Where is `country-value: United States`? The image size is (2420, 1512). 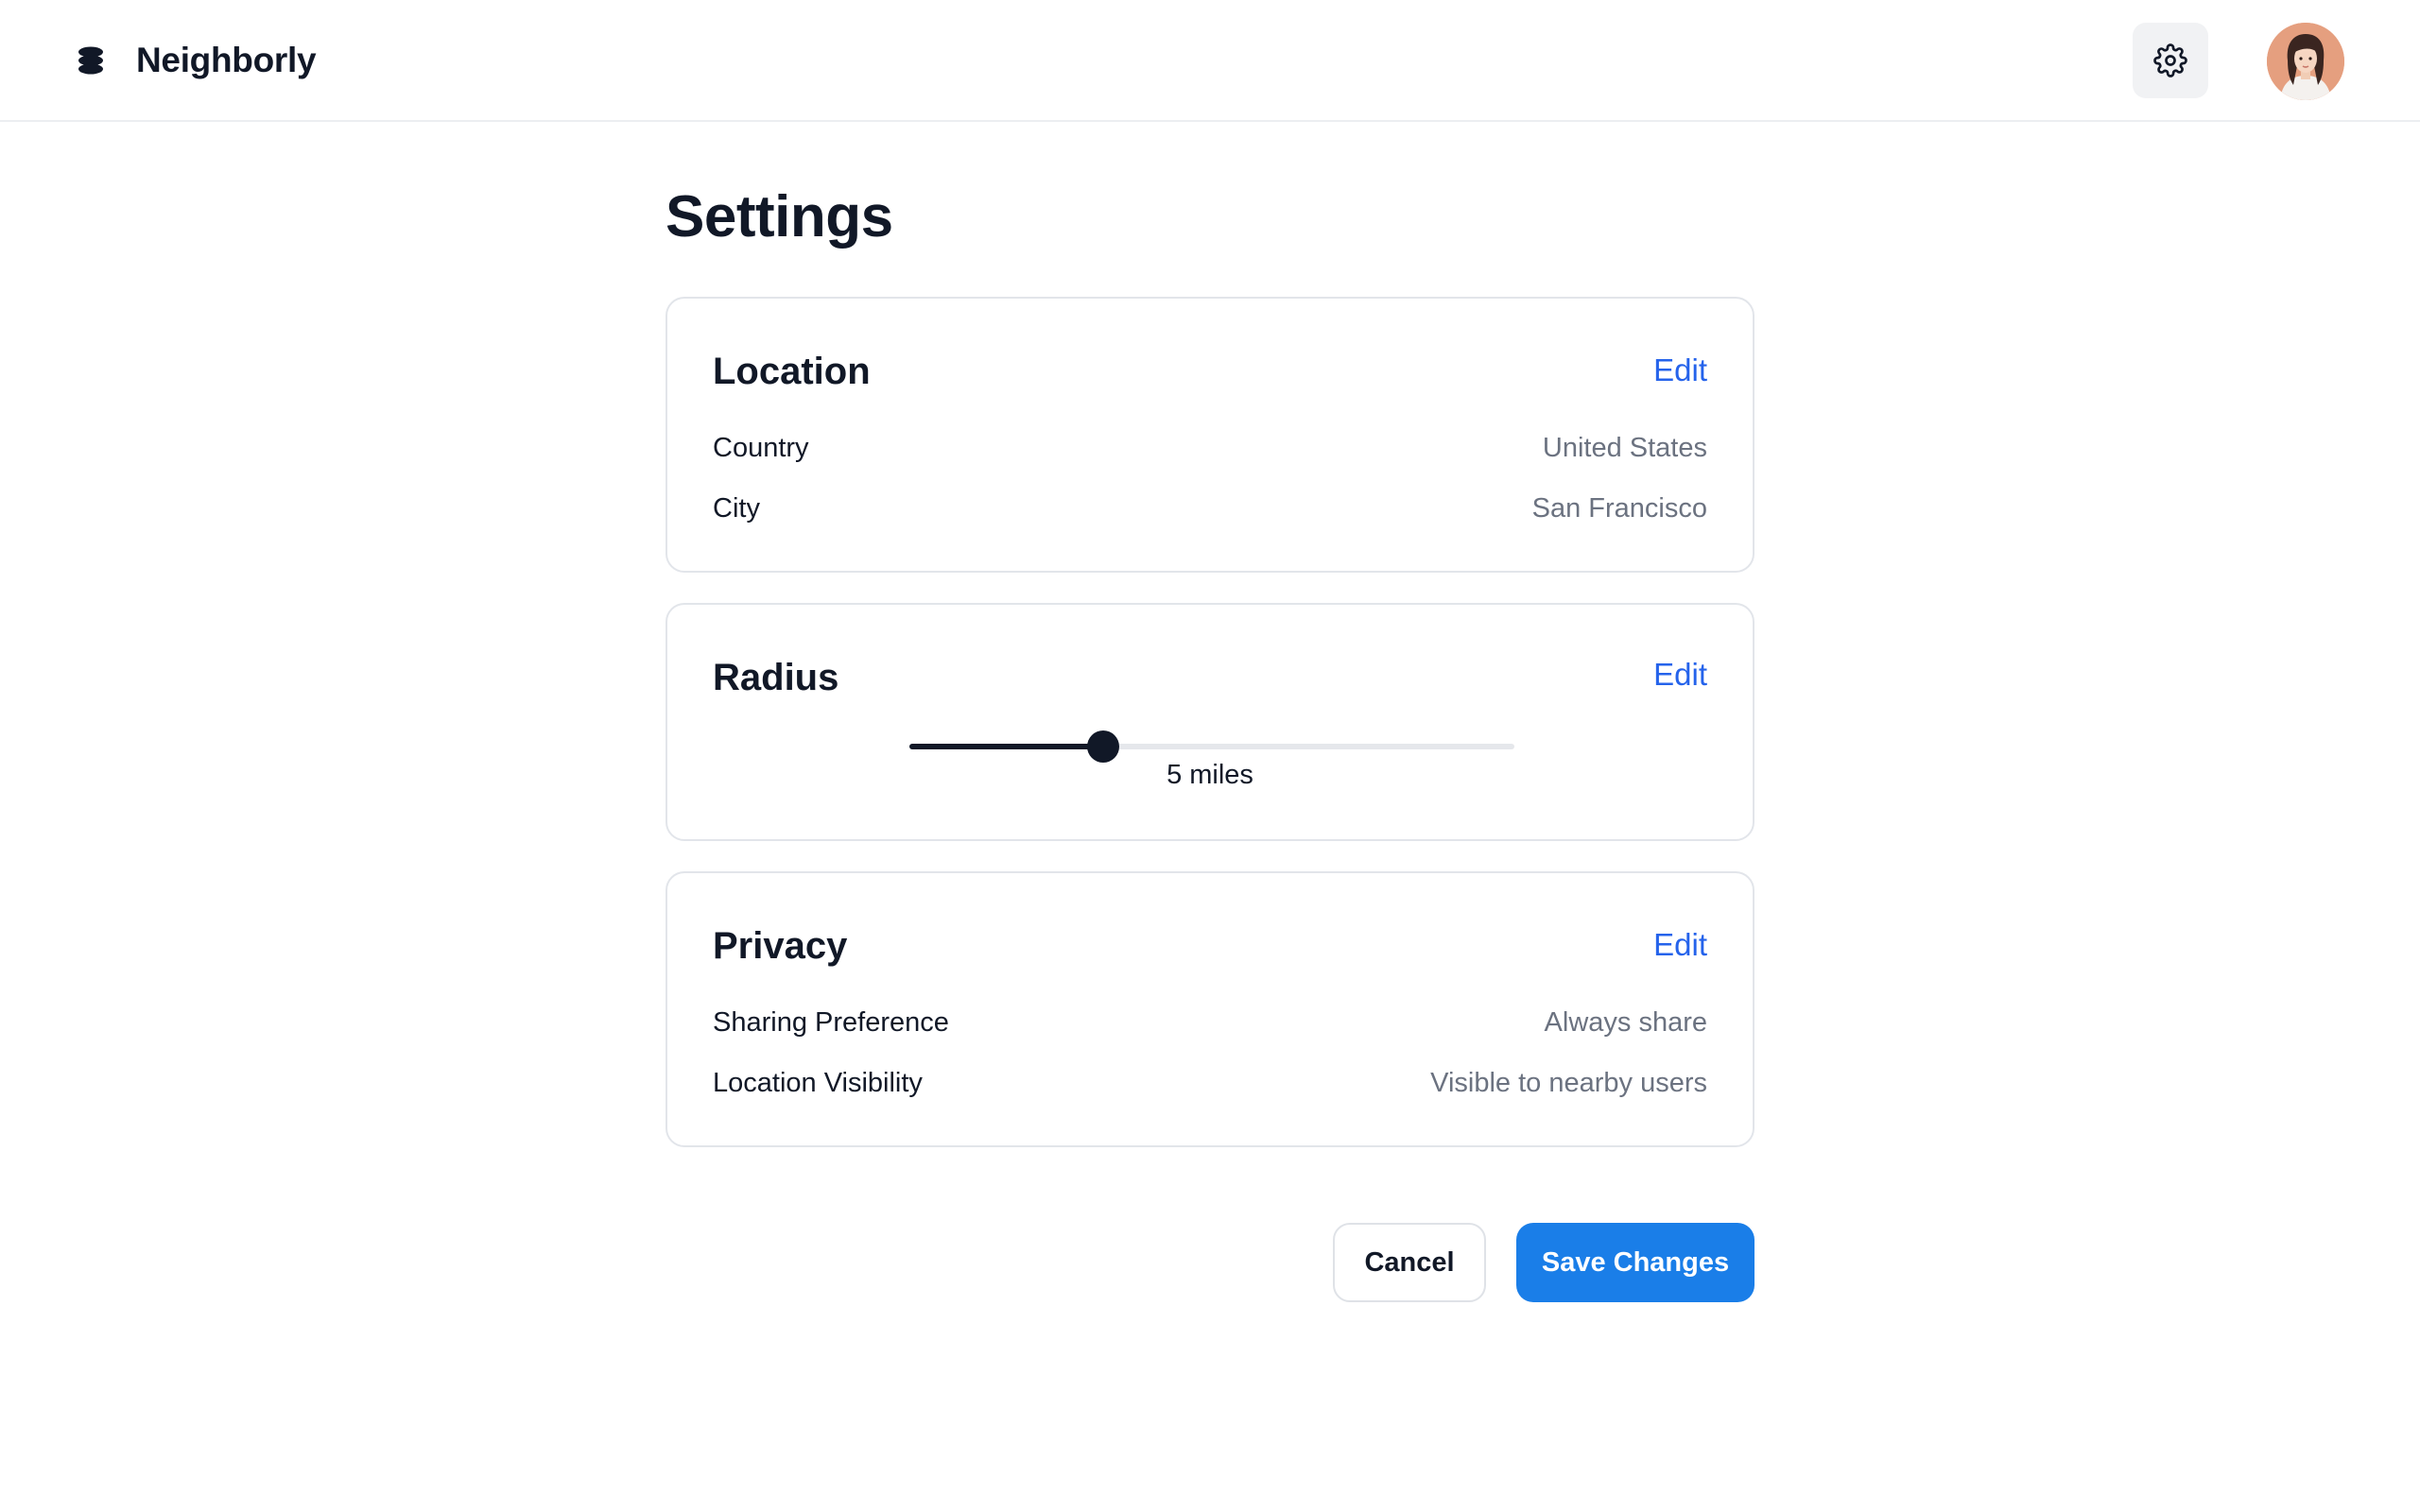 country-value: United States is located at coordinates (1624, 448).